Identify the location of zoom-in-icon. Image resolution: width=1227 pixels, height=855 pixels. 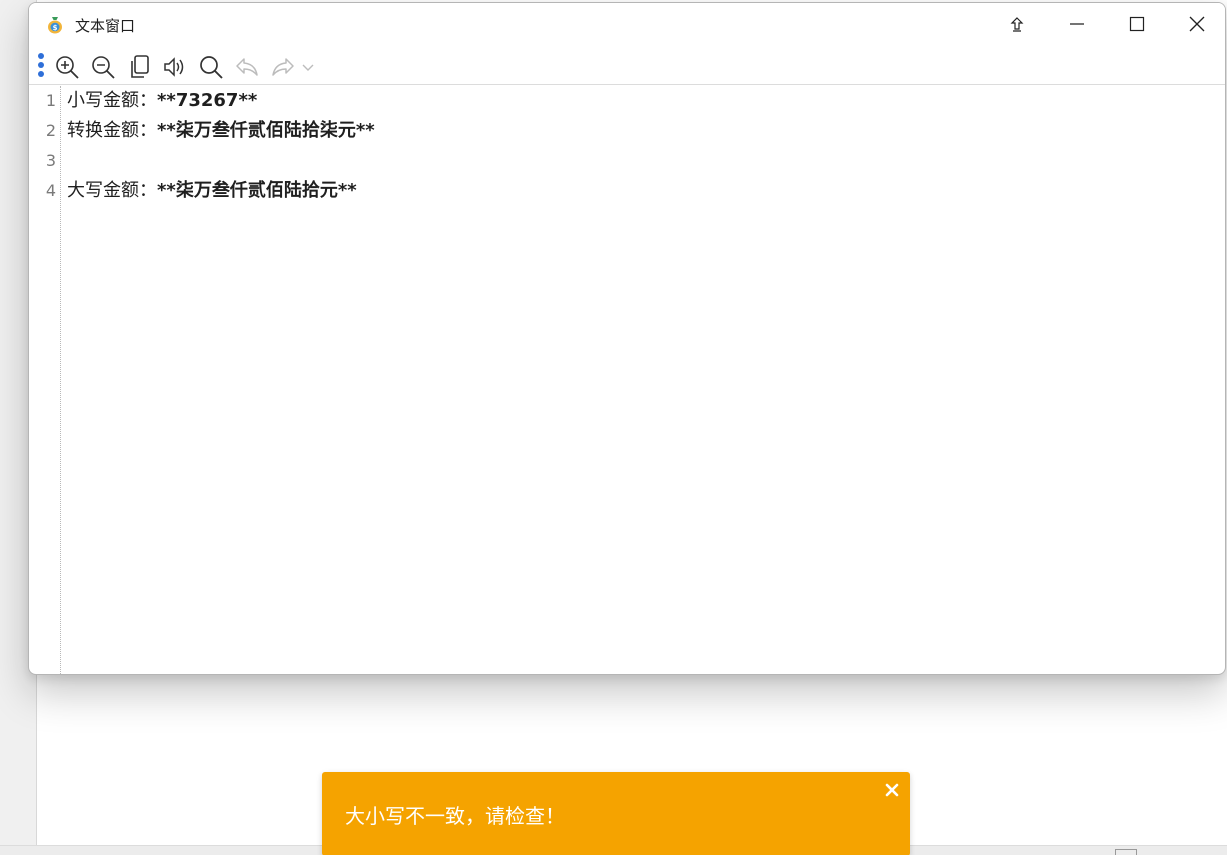
(67, 67).